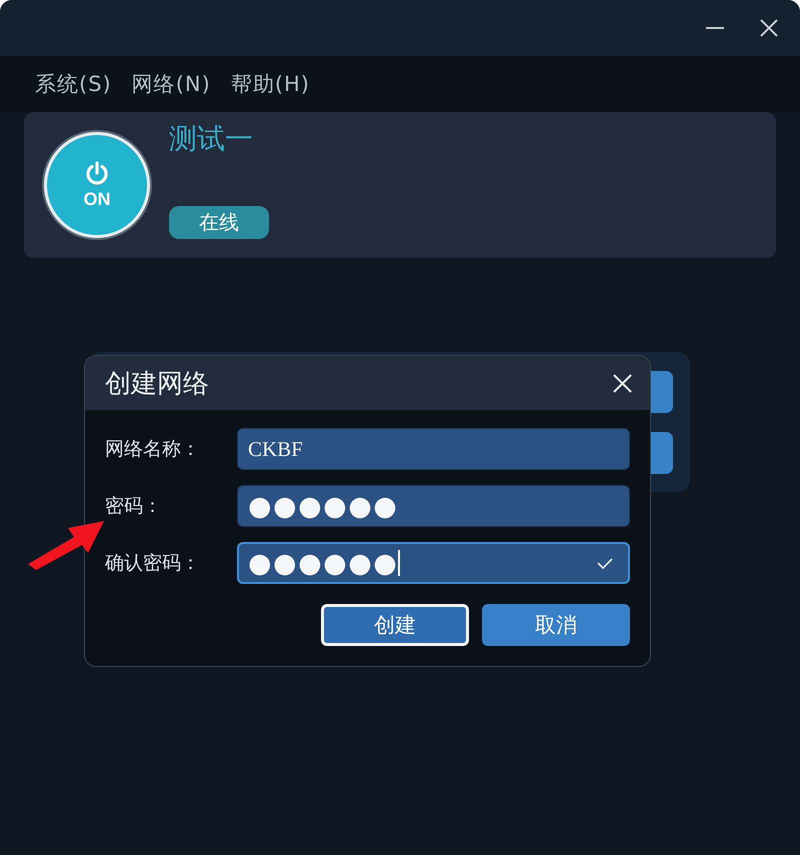 The height and width of the screenshot is (855, 800). I want to click on field-label: 确认密码：, so click(153, 563).